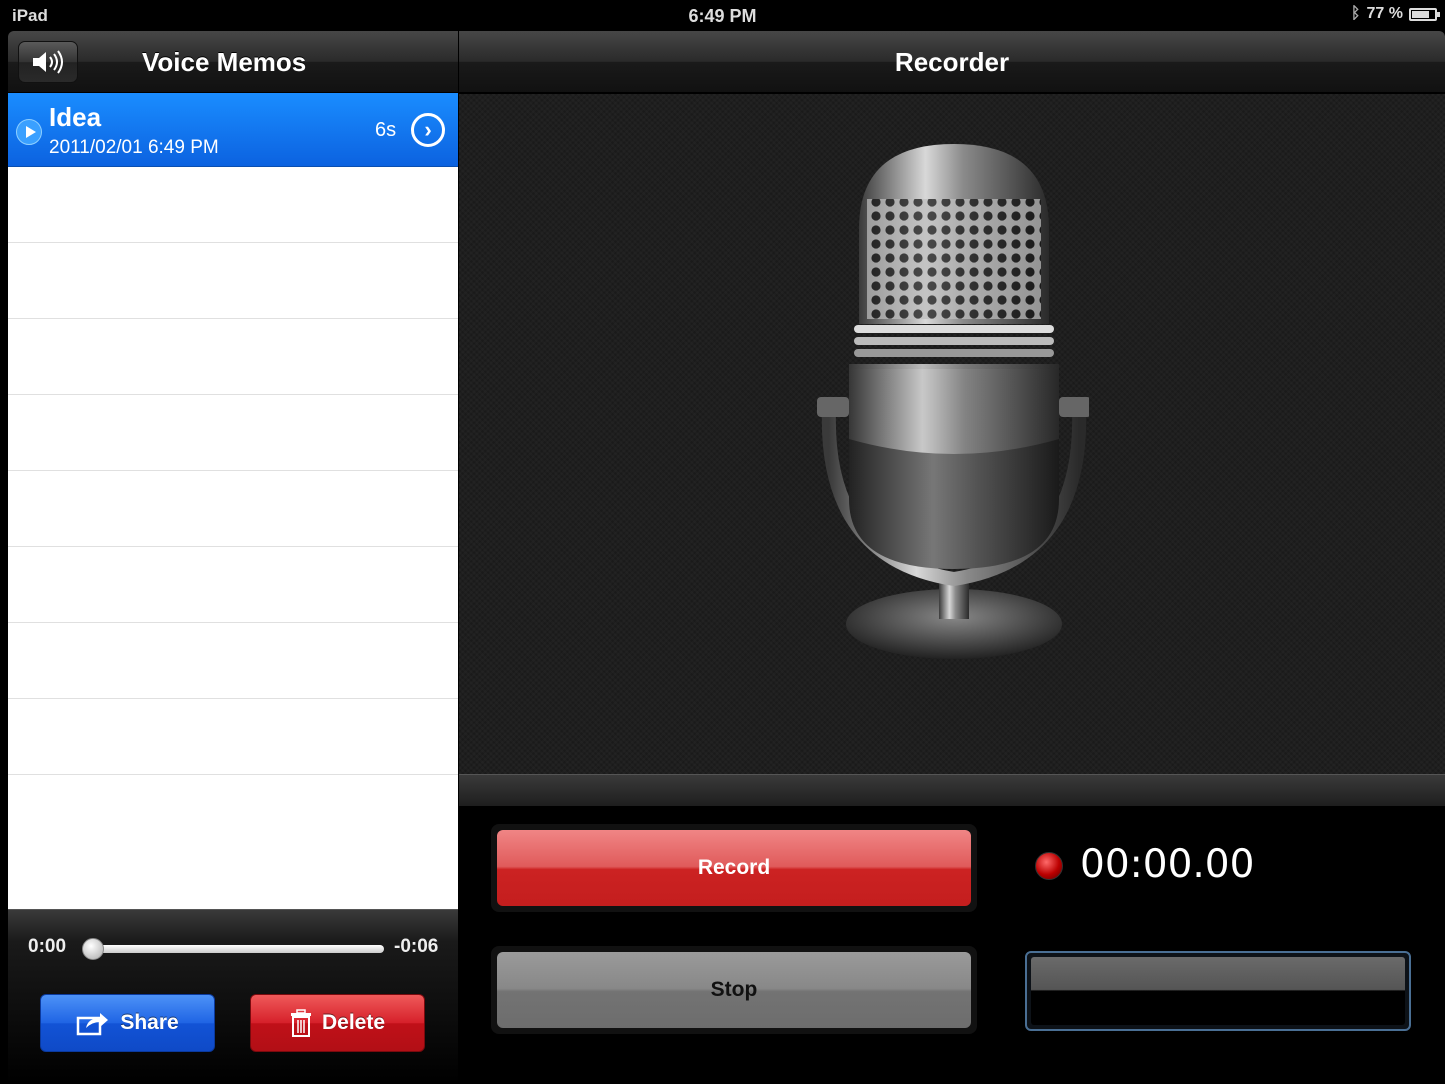 This screenshot has height=1084, width=1445. I want to click on disclosure-chevron-icon: ›, so click(428, 130).